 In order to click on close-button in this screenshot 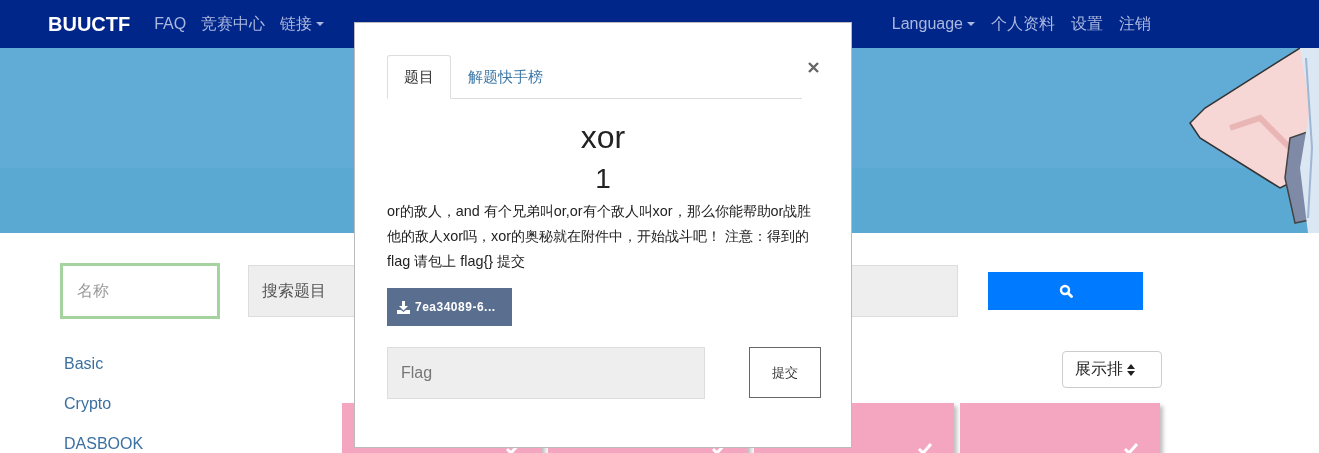, I will do `click(813, 67)`.